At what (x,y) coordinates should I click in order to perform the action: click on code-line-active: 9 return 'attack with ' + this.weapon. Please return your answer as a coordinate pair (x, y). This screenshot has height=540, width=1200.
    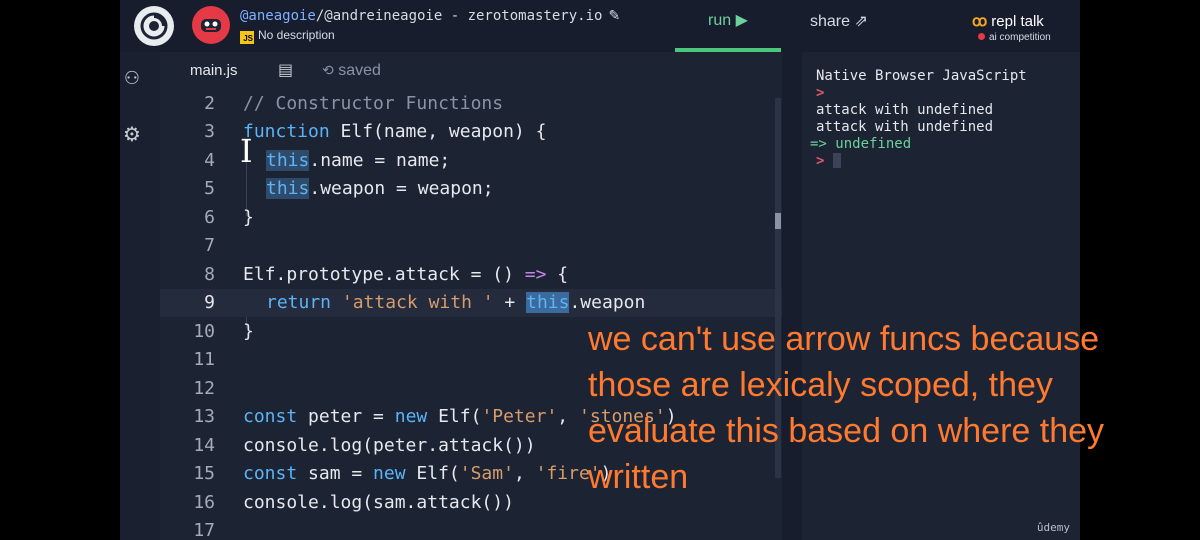
    Looking at the image, I should click on (471, 303).